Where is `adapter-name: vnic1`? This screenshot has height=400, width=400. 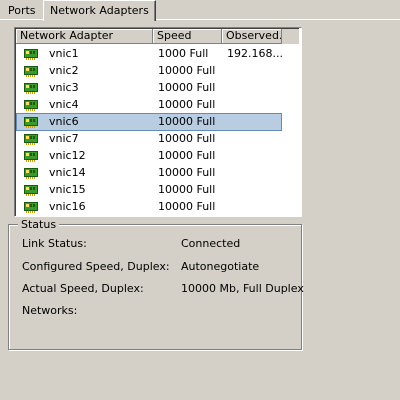
adapter-name: vnic1 is located at coordinates (64, 53).